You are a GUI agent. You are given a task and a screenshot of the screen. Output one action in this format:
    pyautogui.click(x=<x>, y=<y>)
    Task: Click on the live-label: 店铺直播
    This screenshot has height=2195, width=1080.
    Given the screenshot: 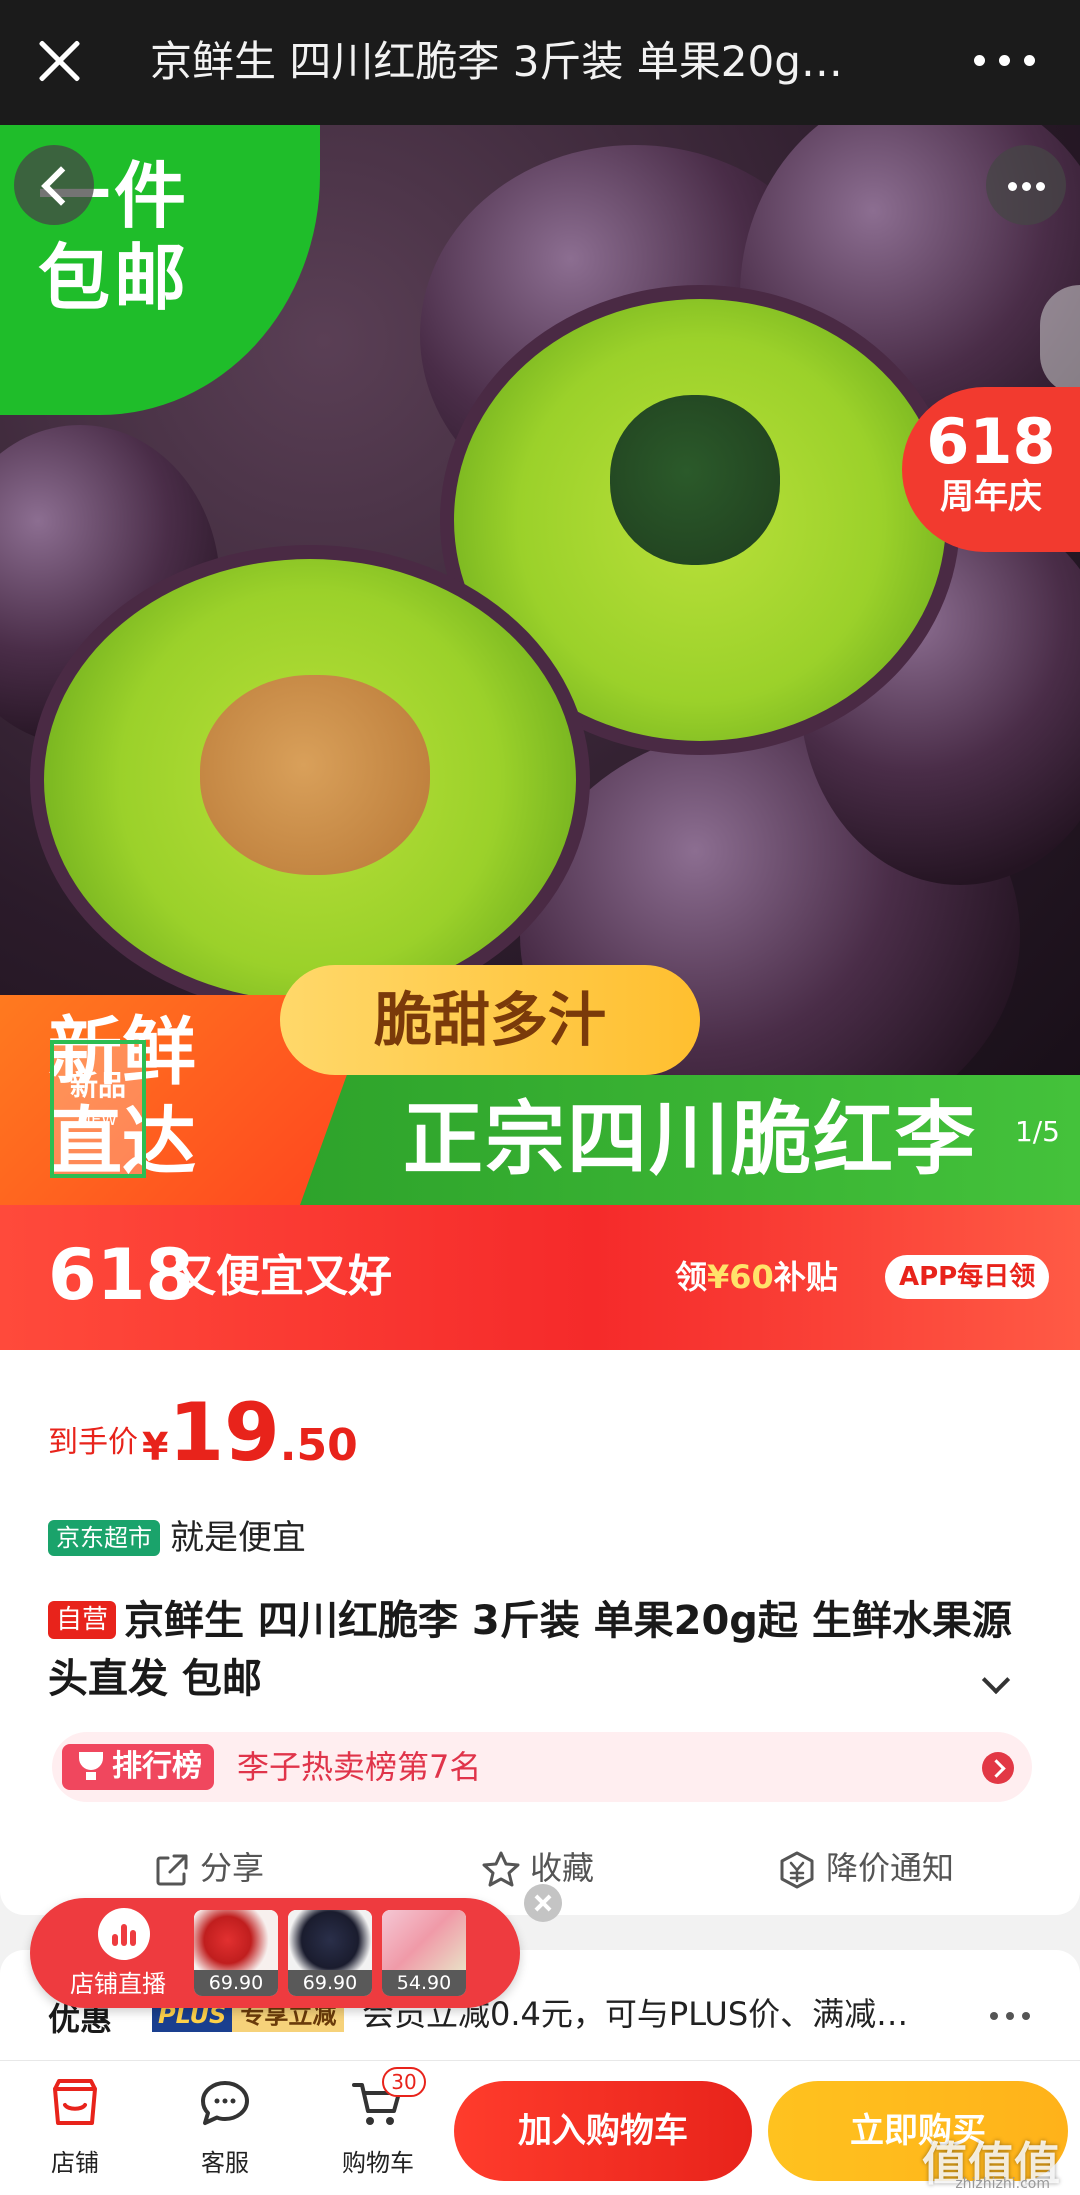 What is the action you would take?
    pyautogui.click(x=118, y=1984)
    